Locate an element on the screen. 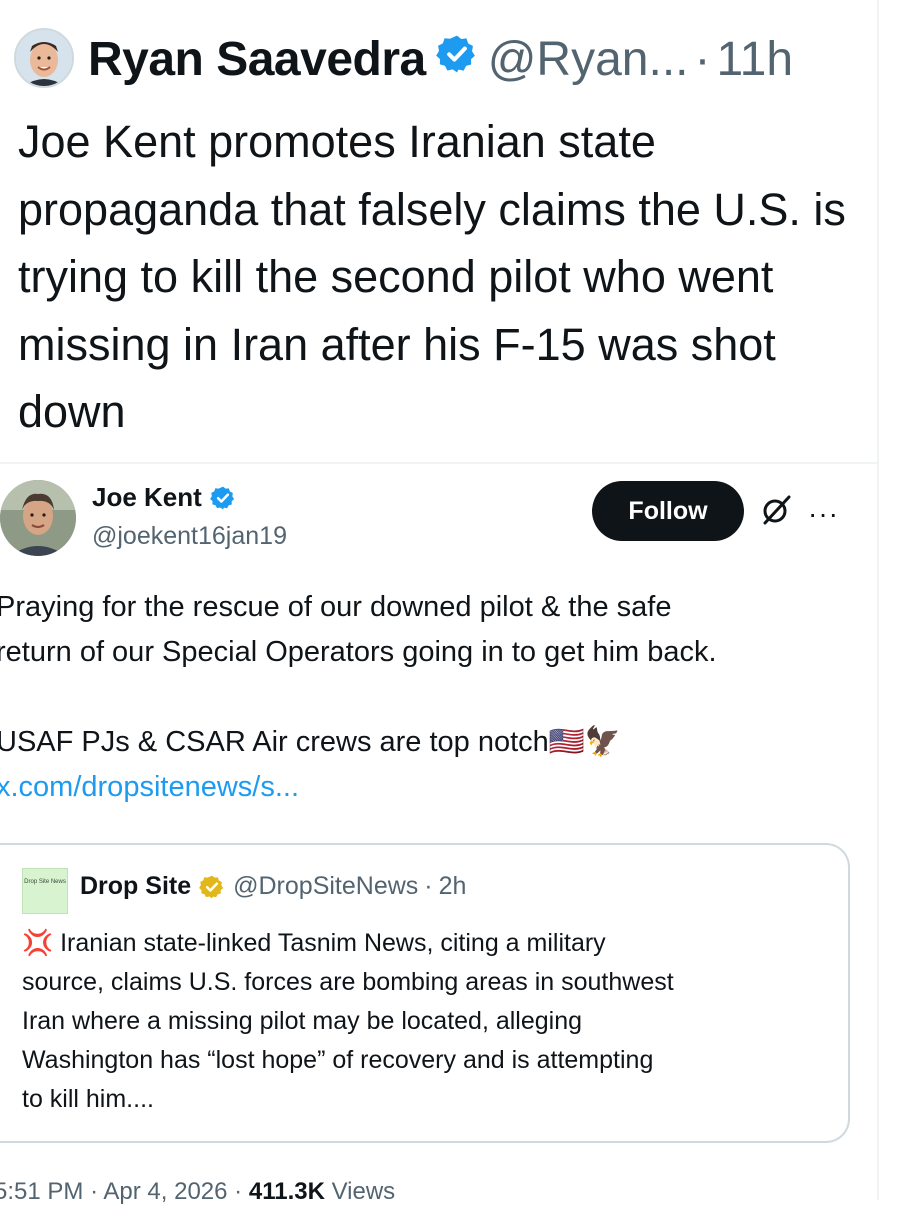  footer-time: 5:51 PM is located at coordinates (41, 1191).